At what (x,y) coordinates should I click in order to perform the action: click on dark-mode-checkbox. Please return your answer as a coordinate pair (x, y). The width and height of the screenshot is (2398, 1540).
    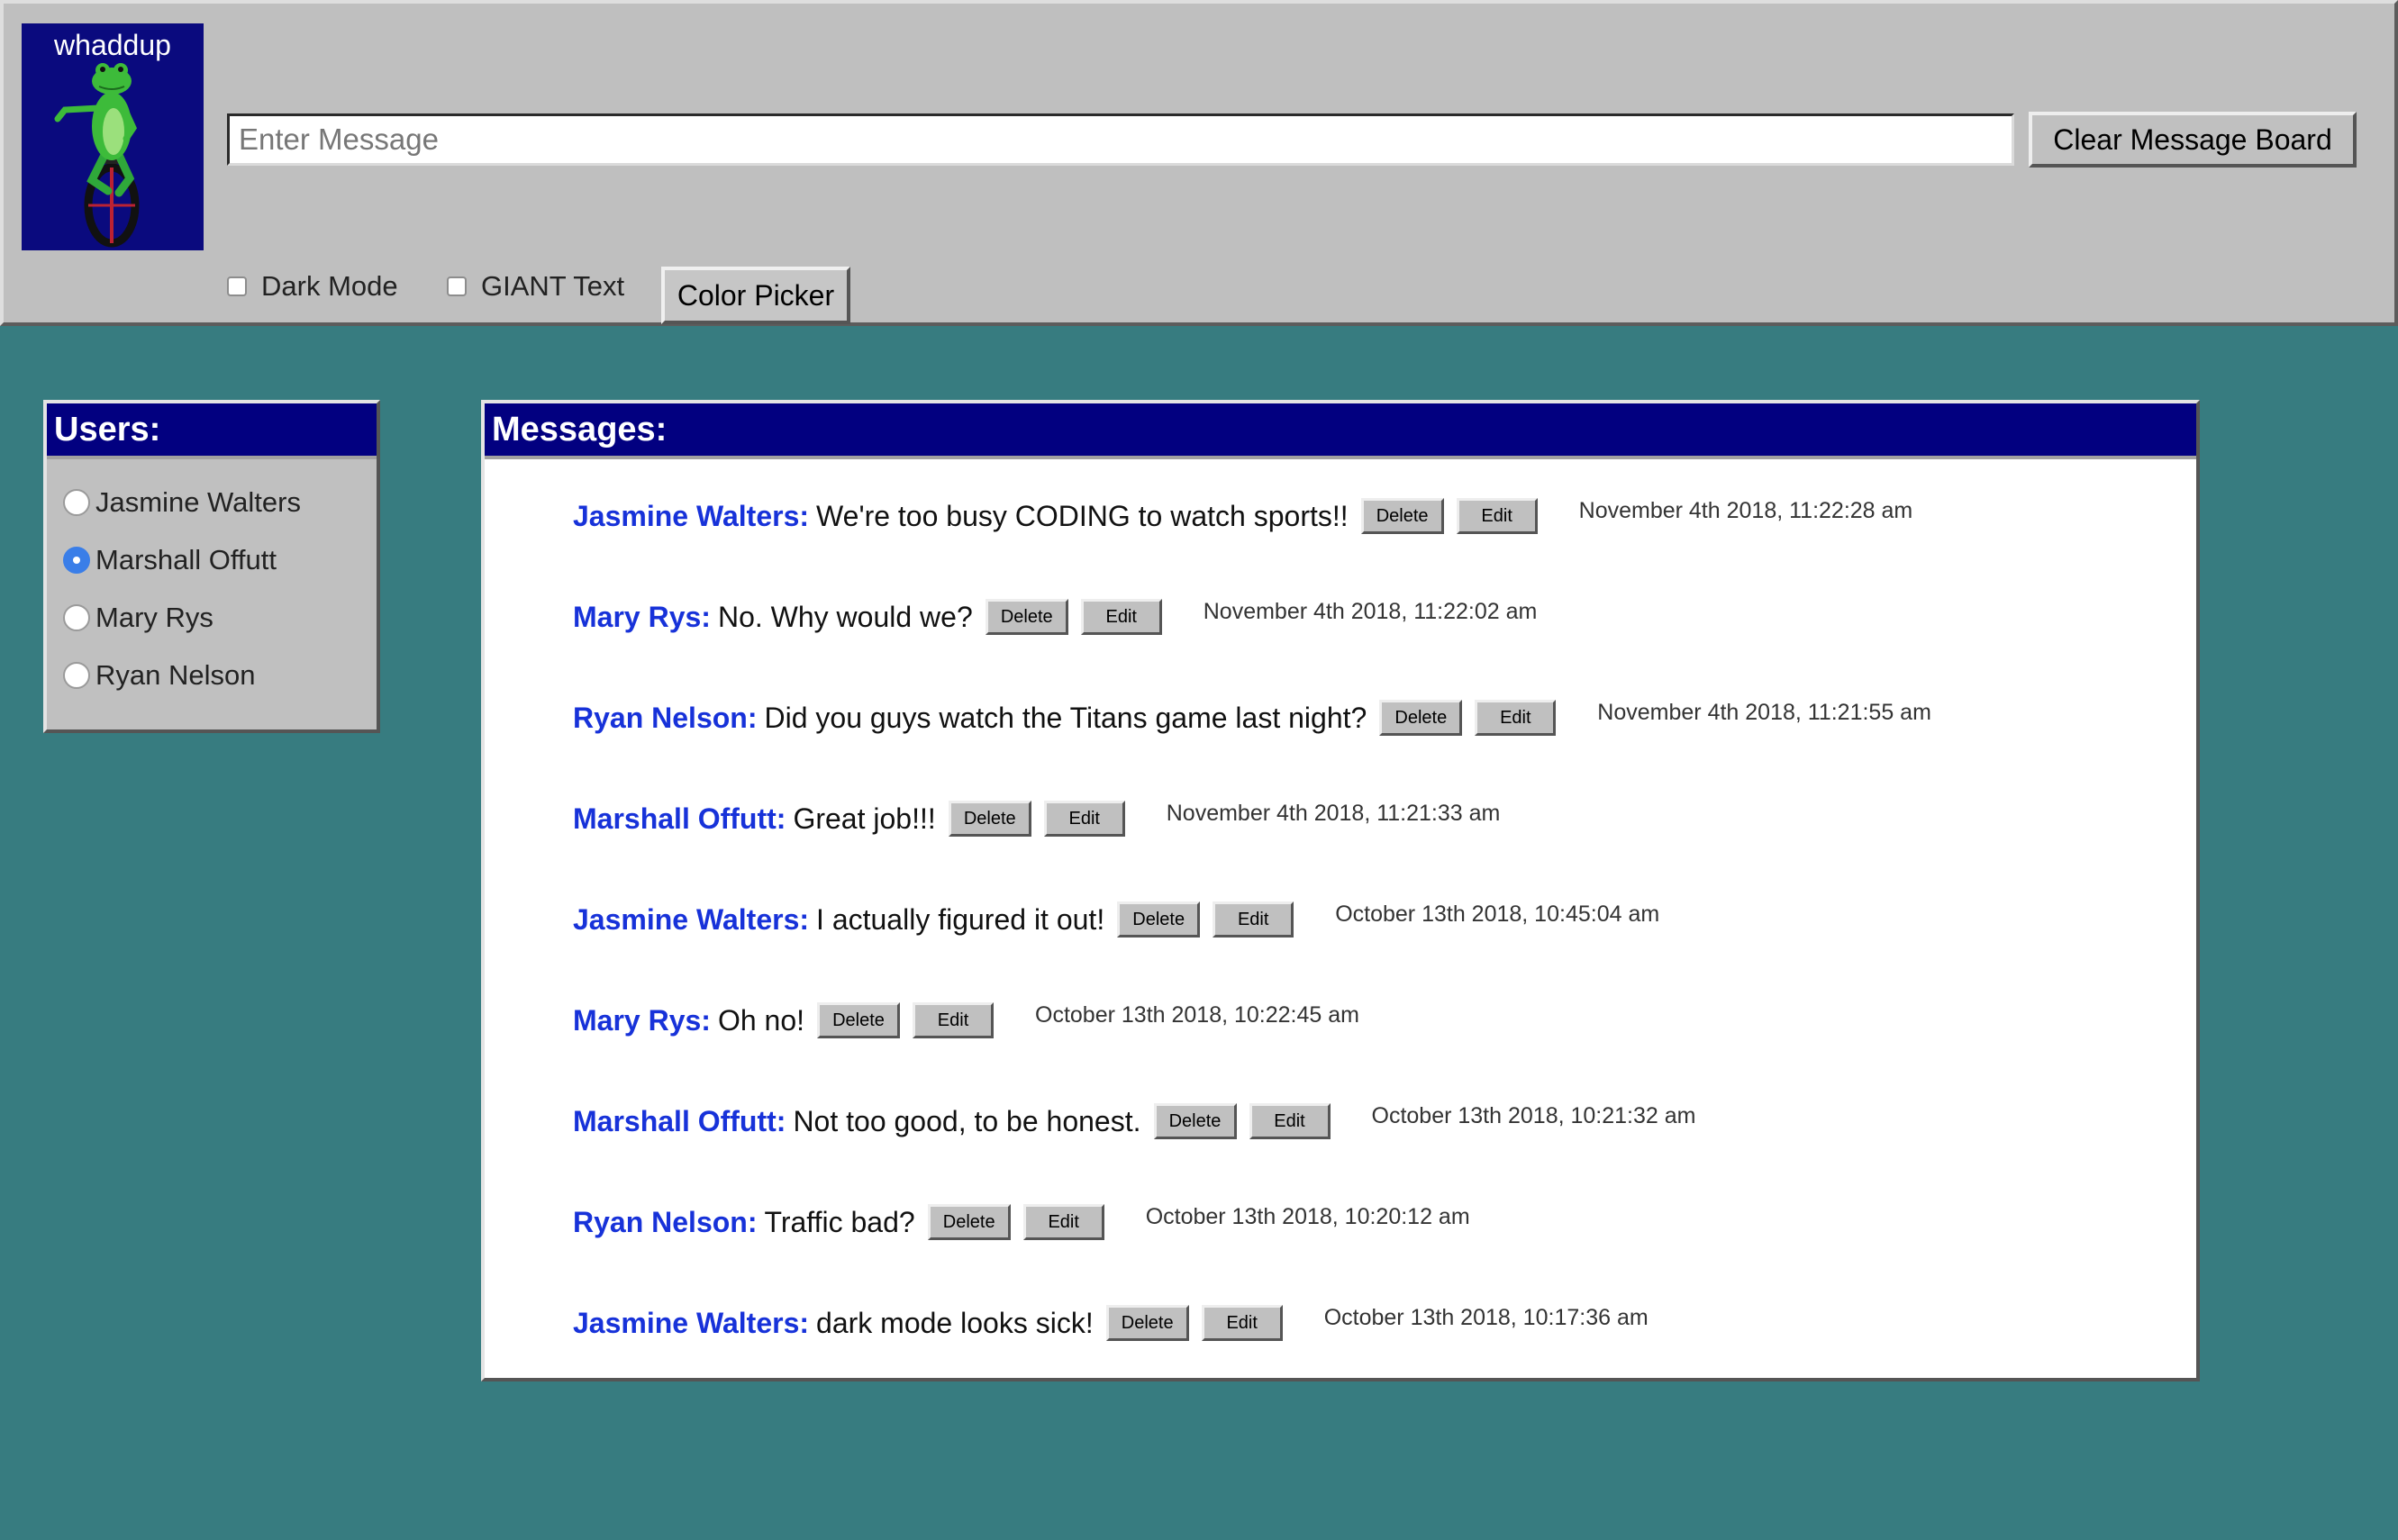
    Looking at the image, I should click on (237, 286).